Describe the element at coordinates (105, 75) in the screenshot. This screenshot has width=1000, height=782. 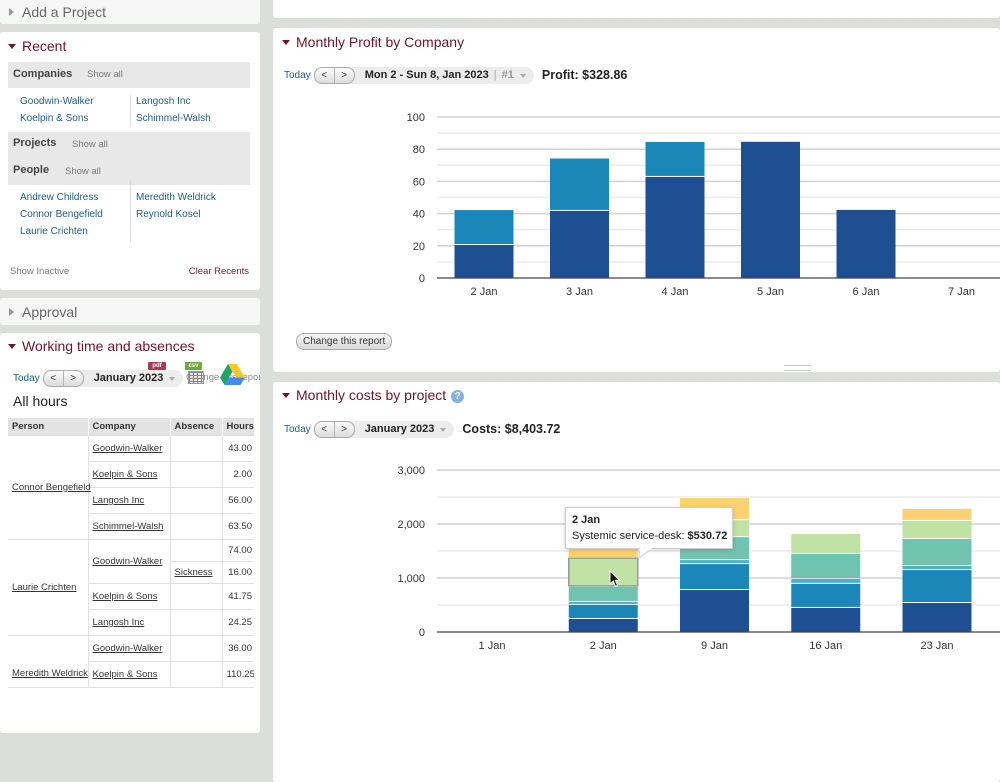
I see `companies-show-all-link: Show all` at that location.